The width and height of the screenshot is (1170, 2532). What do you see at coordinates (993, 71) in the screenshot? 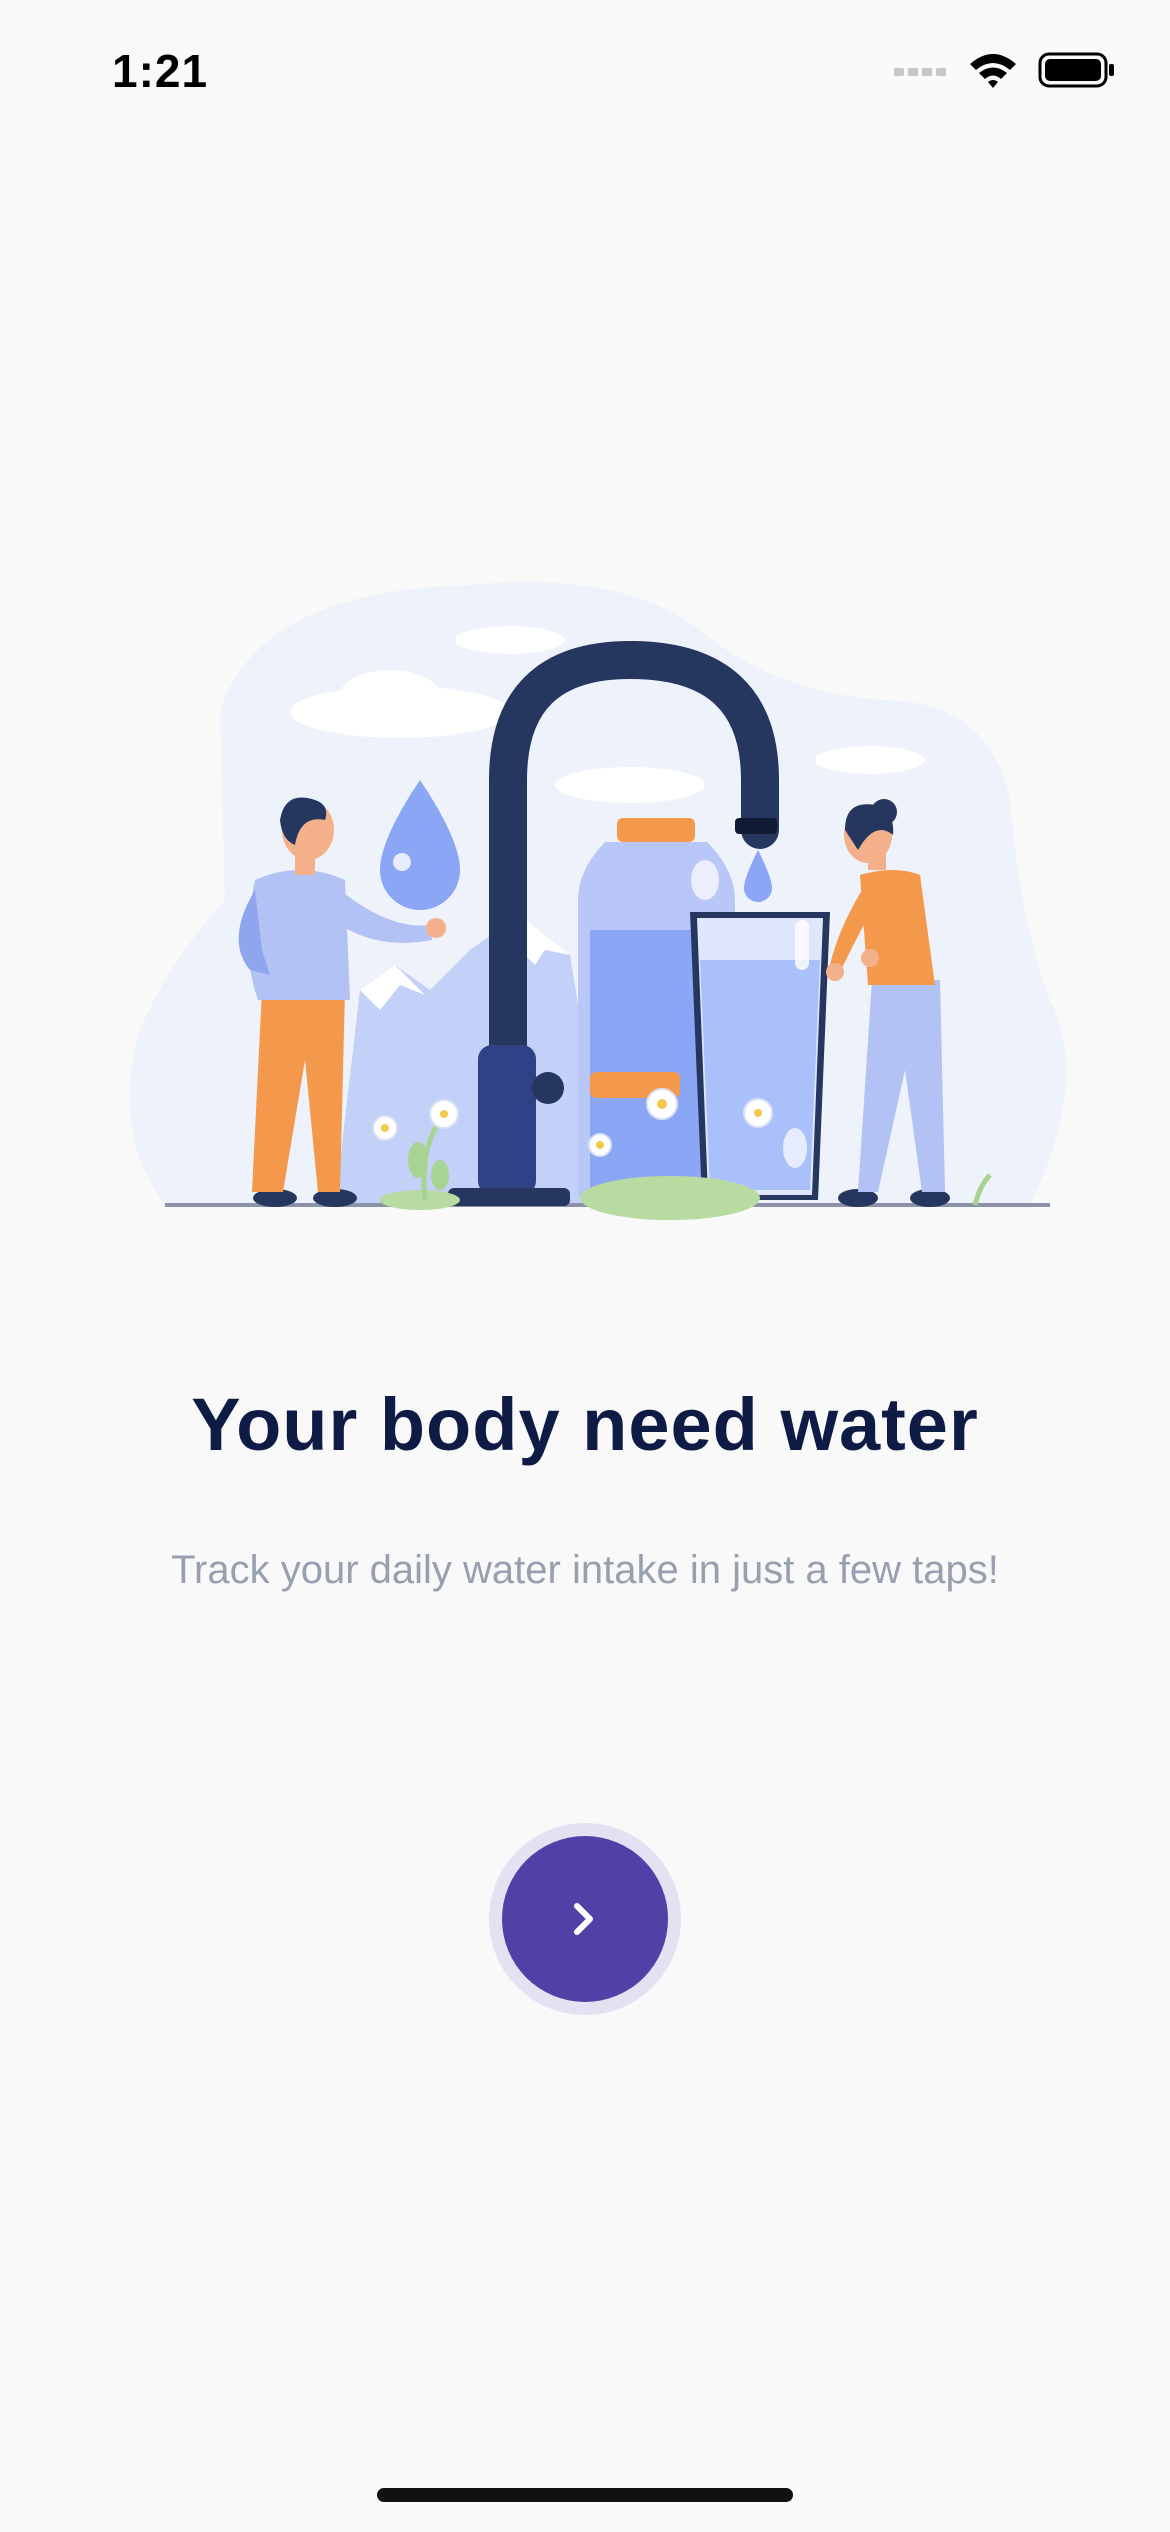
I see `wifi-icon` at bounding box center [993, 71].